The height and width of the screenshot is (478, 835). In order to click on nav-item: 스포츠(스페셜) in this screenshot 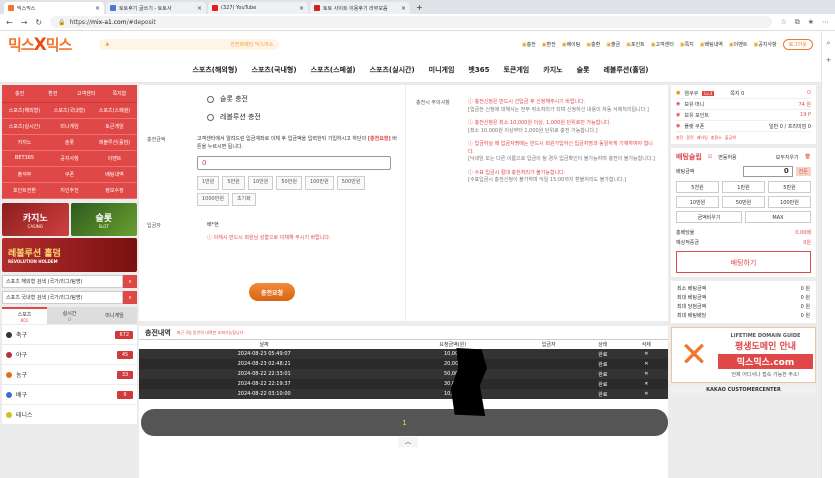, I will do `click(333, 70)`.